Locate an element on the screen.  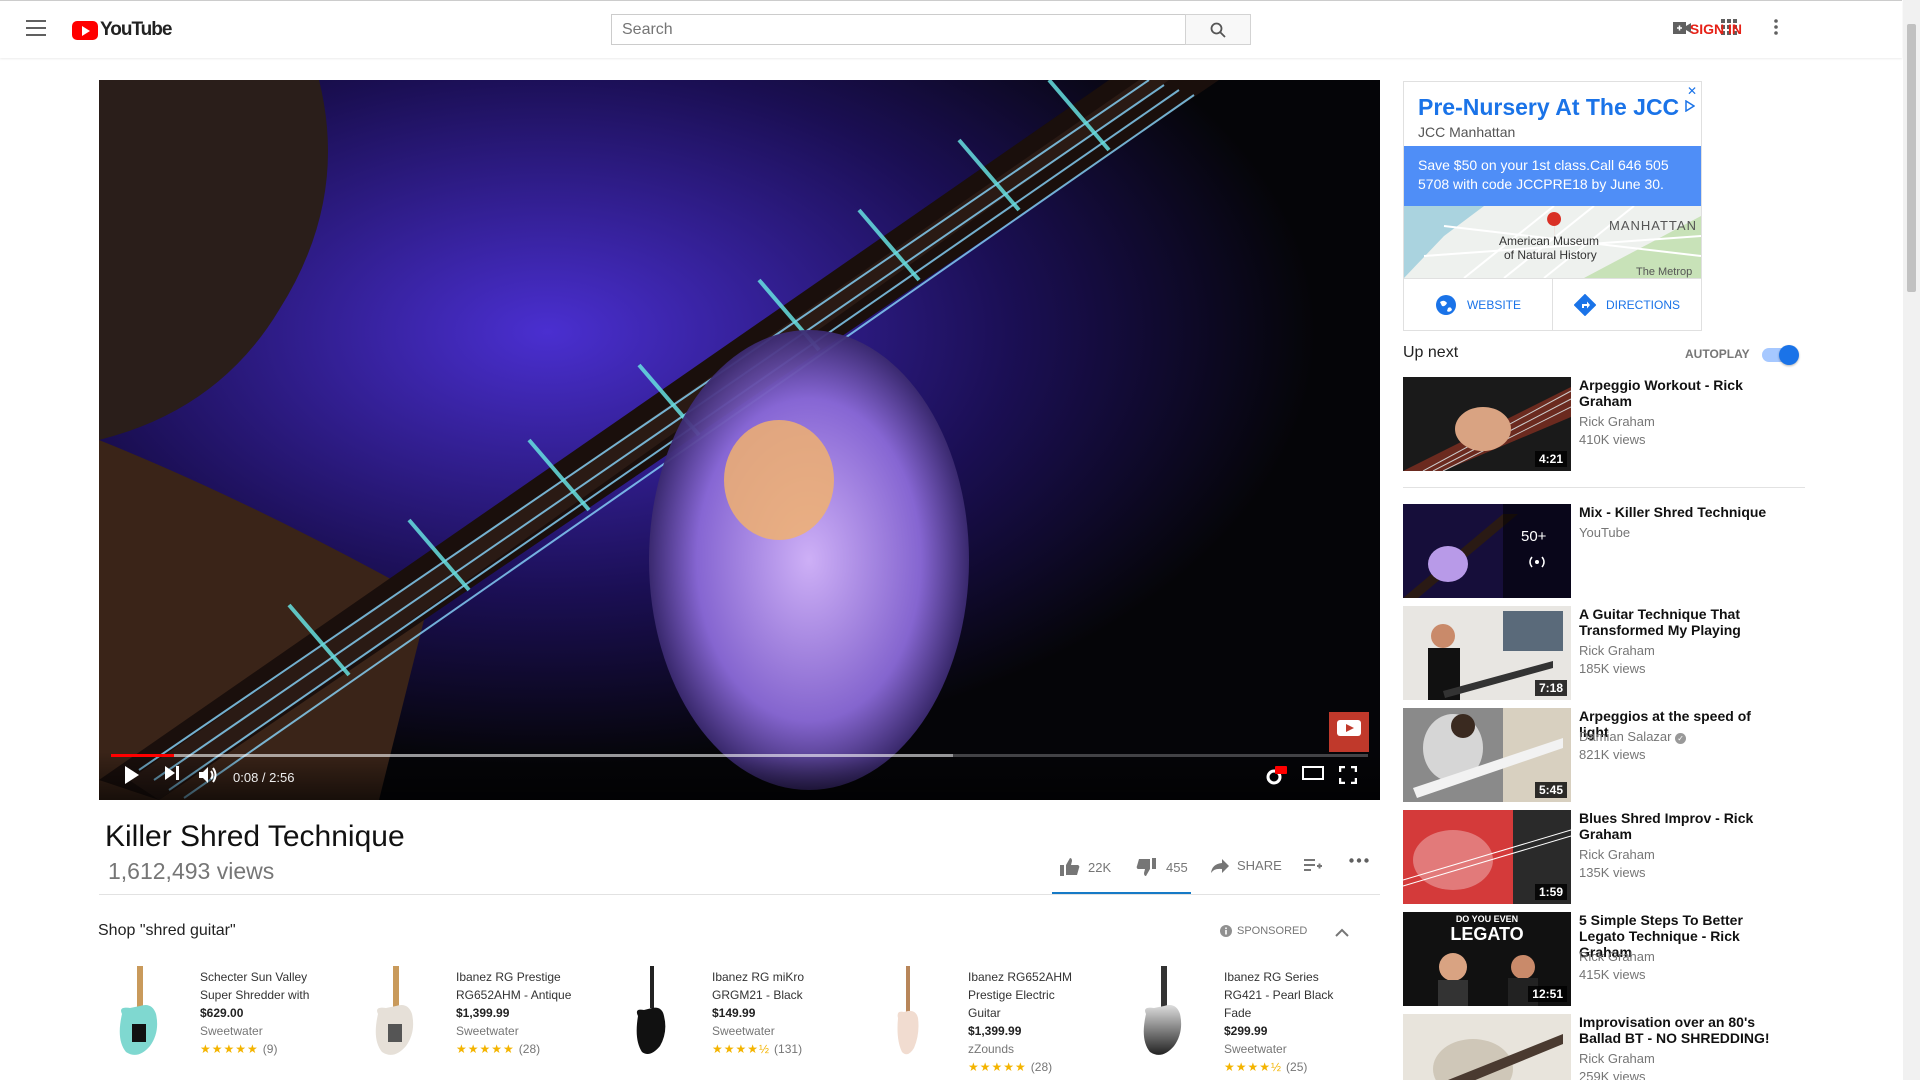
share-button: SHARE is located at coordinates (1246, 865).